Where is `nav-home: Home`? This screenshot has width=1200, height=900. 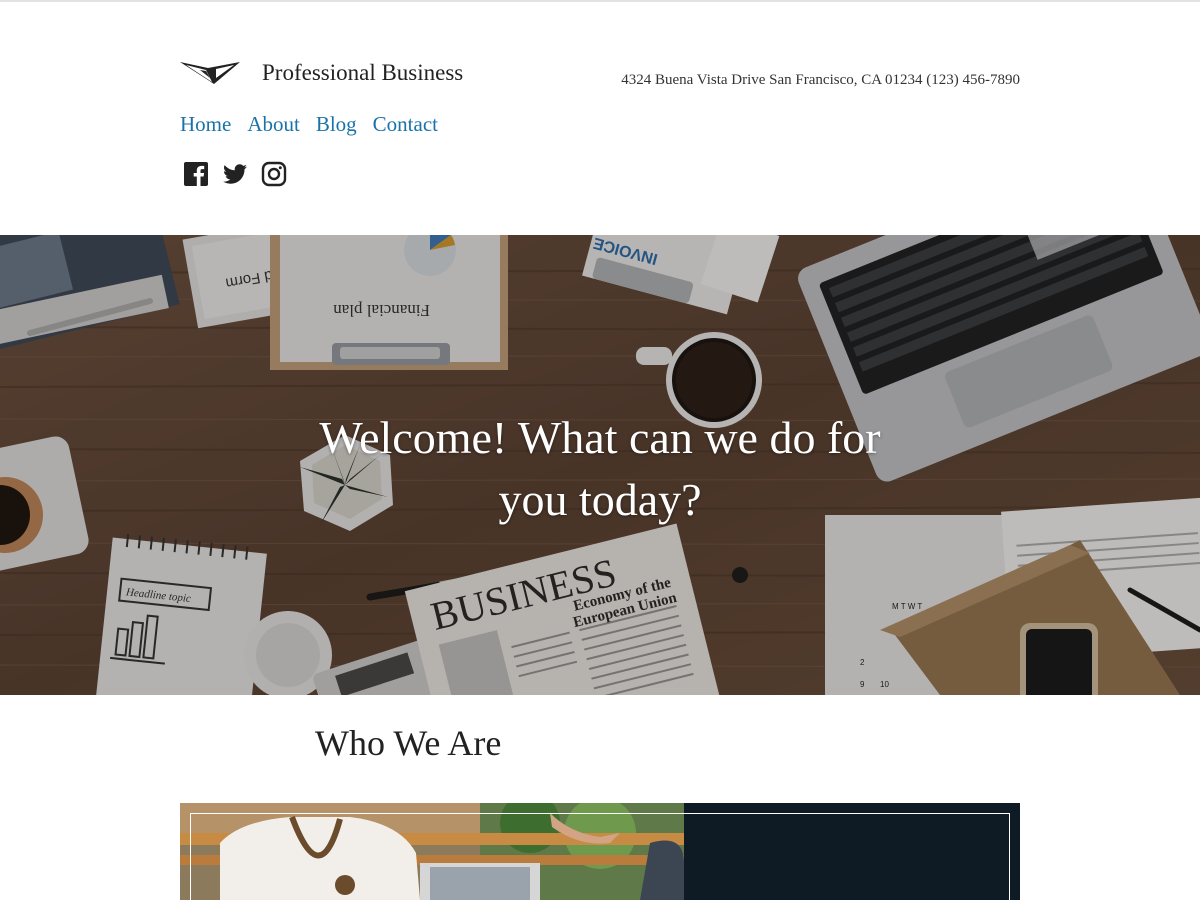 nav-home: Home is located at coordinates (205, 124).